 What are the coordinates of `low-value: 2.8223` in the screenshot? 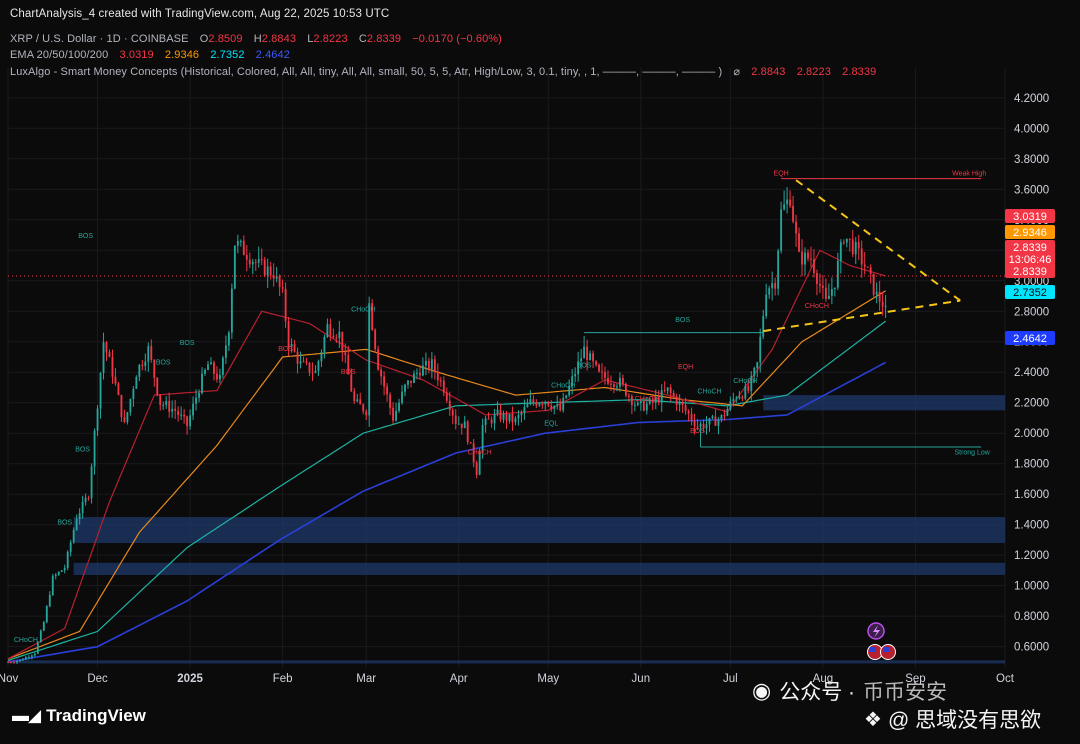 It's located at (330, 39).